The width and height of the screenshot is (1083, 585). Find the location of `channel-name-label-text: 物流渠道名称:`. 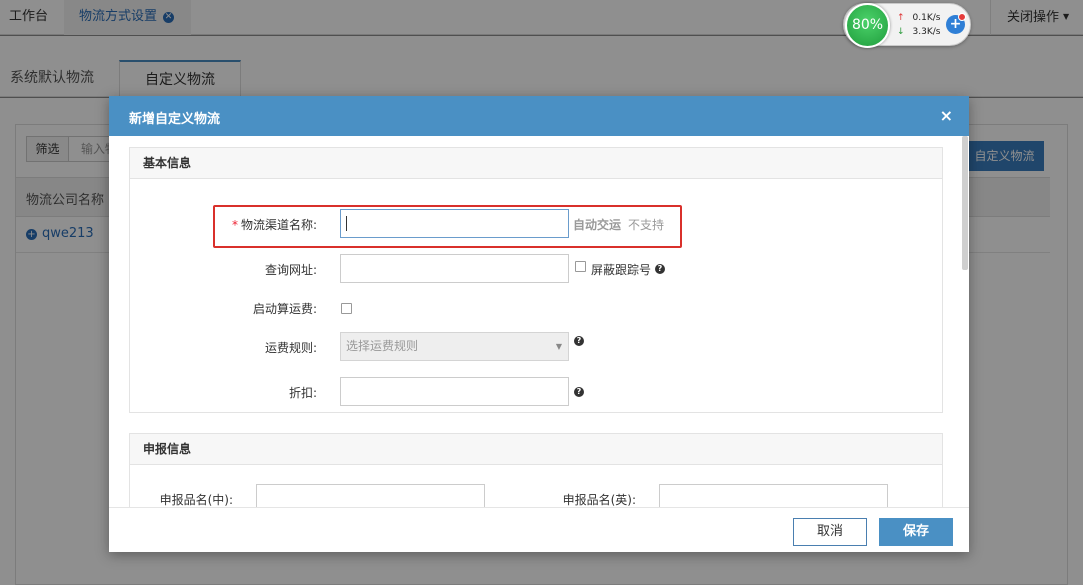

channel-name-label-text: 物流渠道名称: is located at coordinates (278, 225).